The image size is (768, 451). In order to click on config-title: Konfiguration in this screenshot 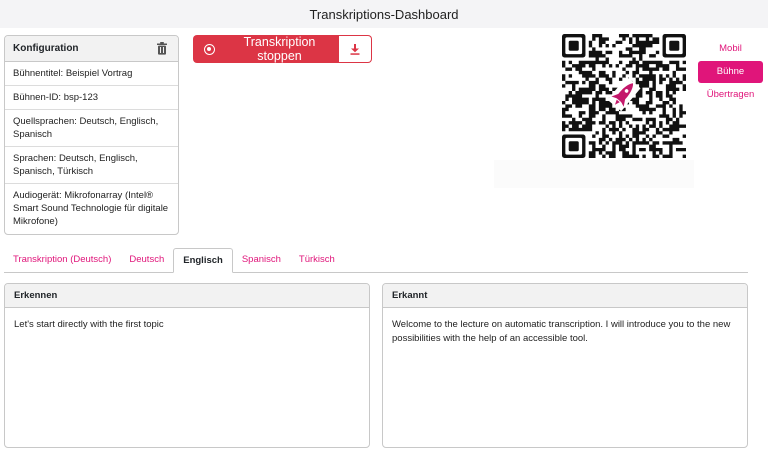, I will do `click(46, 48)`.